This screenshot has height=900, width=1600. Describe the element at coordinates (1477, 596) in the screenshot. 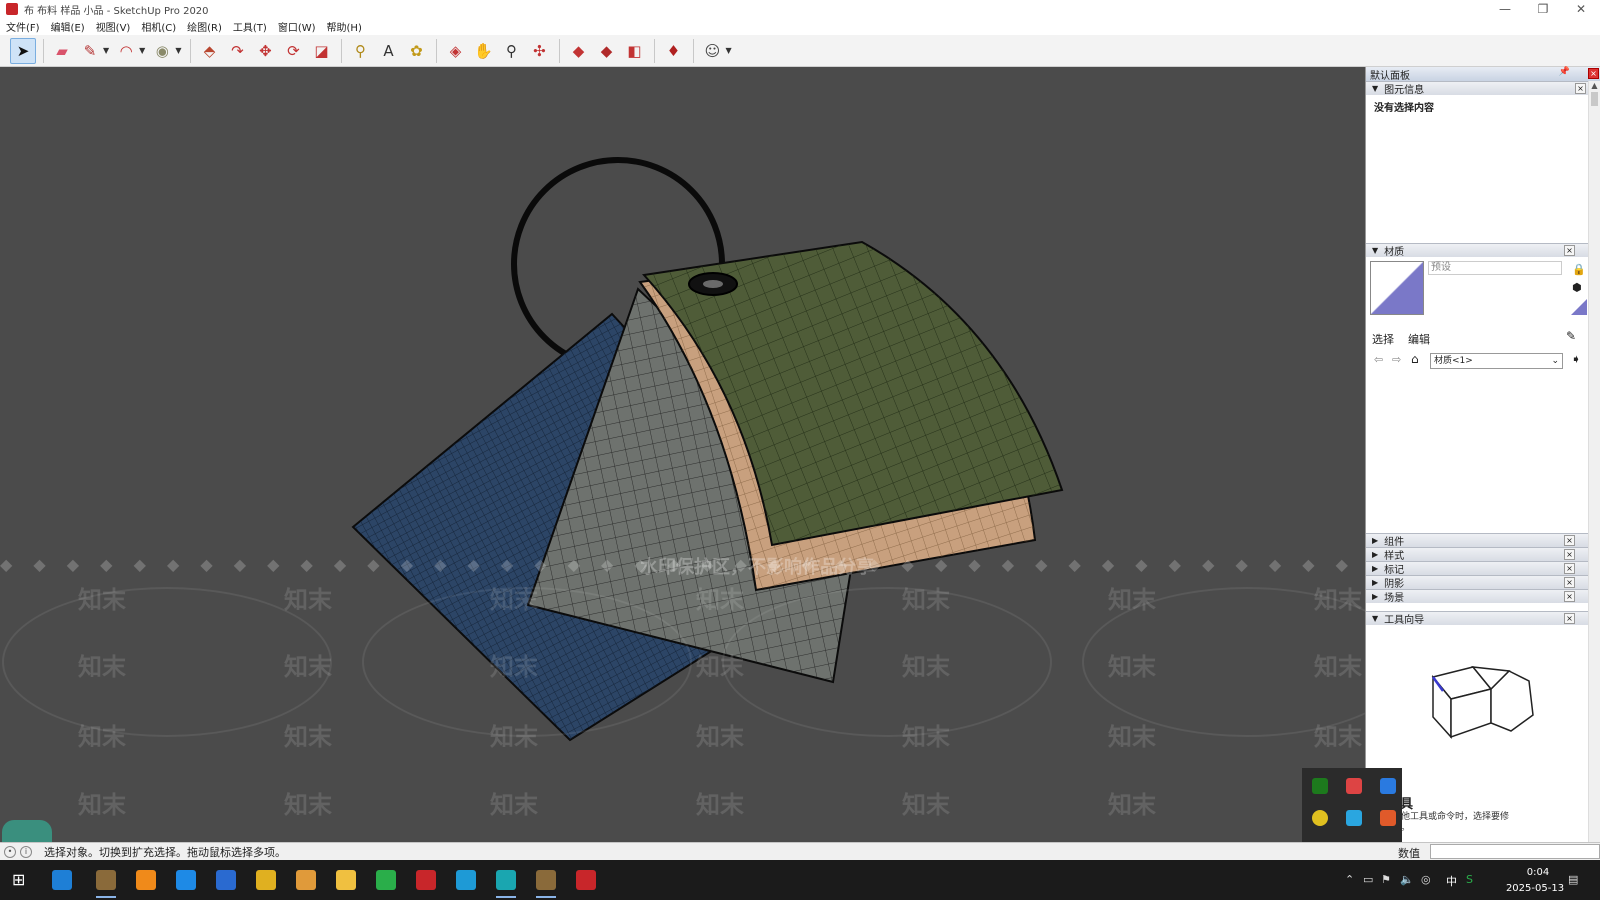

I see `section-header-4: ▶ 场景 ×` at that location.